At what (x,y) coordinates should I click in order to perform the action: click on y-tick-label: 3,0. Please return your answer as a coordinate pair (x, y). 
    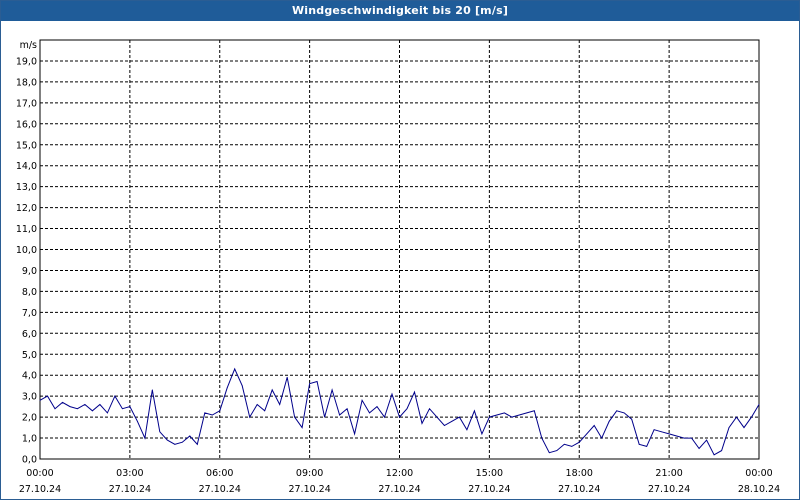
    Looking at the image, I should click on (29, 397).